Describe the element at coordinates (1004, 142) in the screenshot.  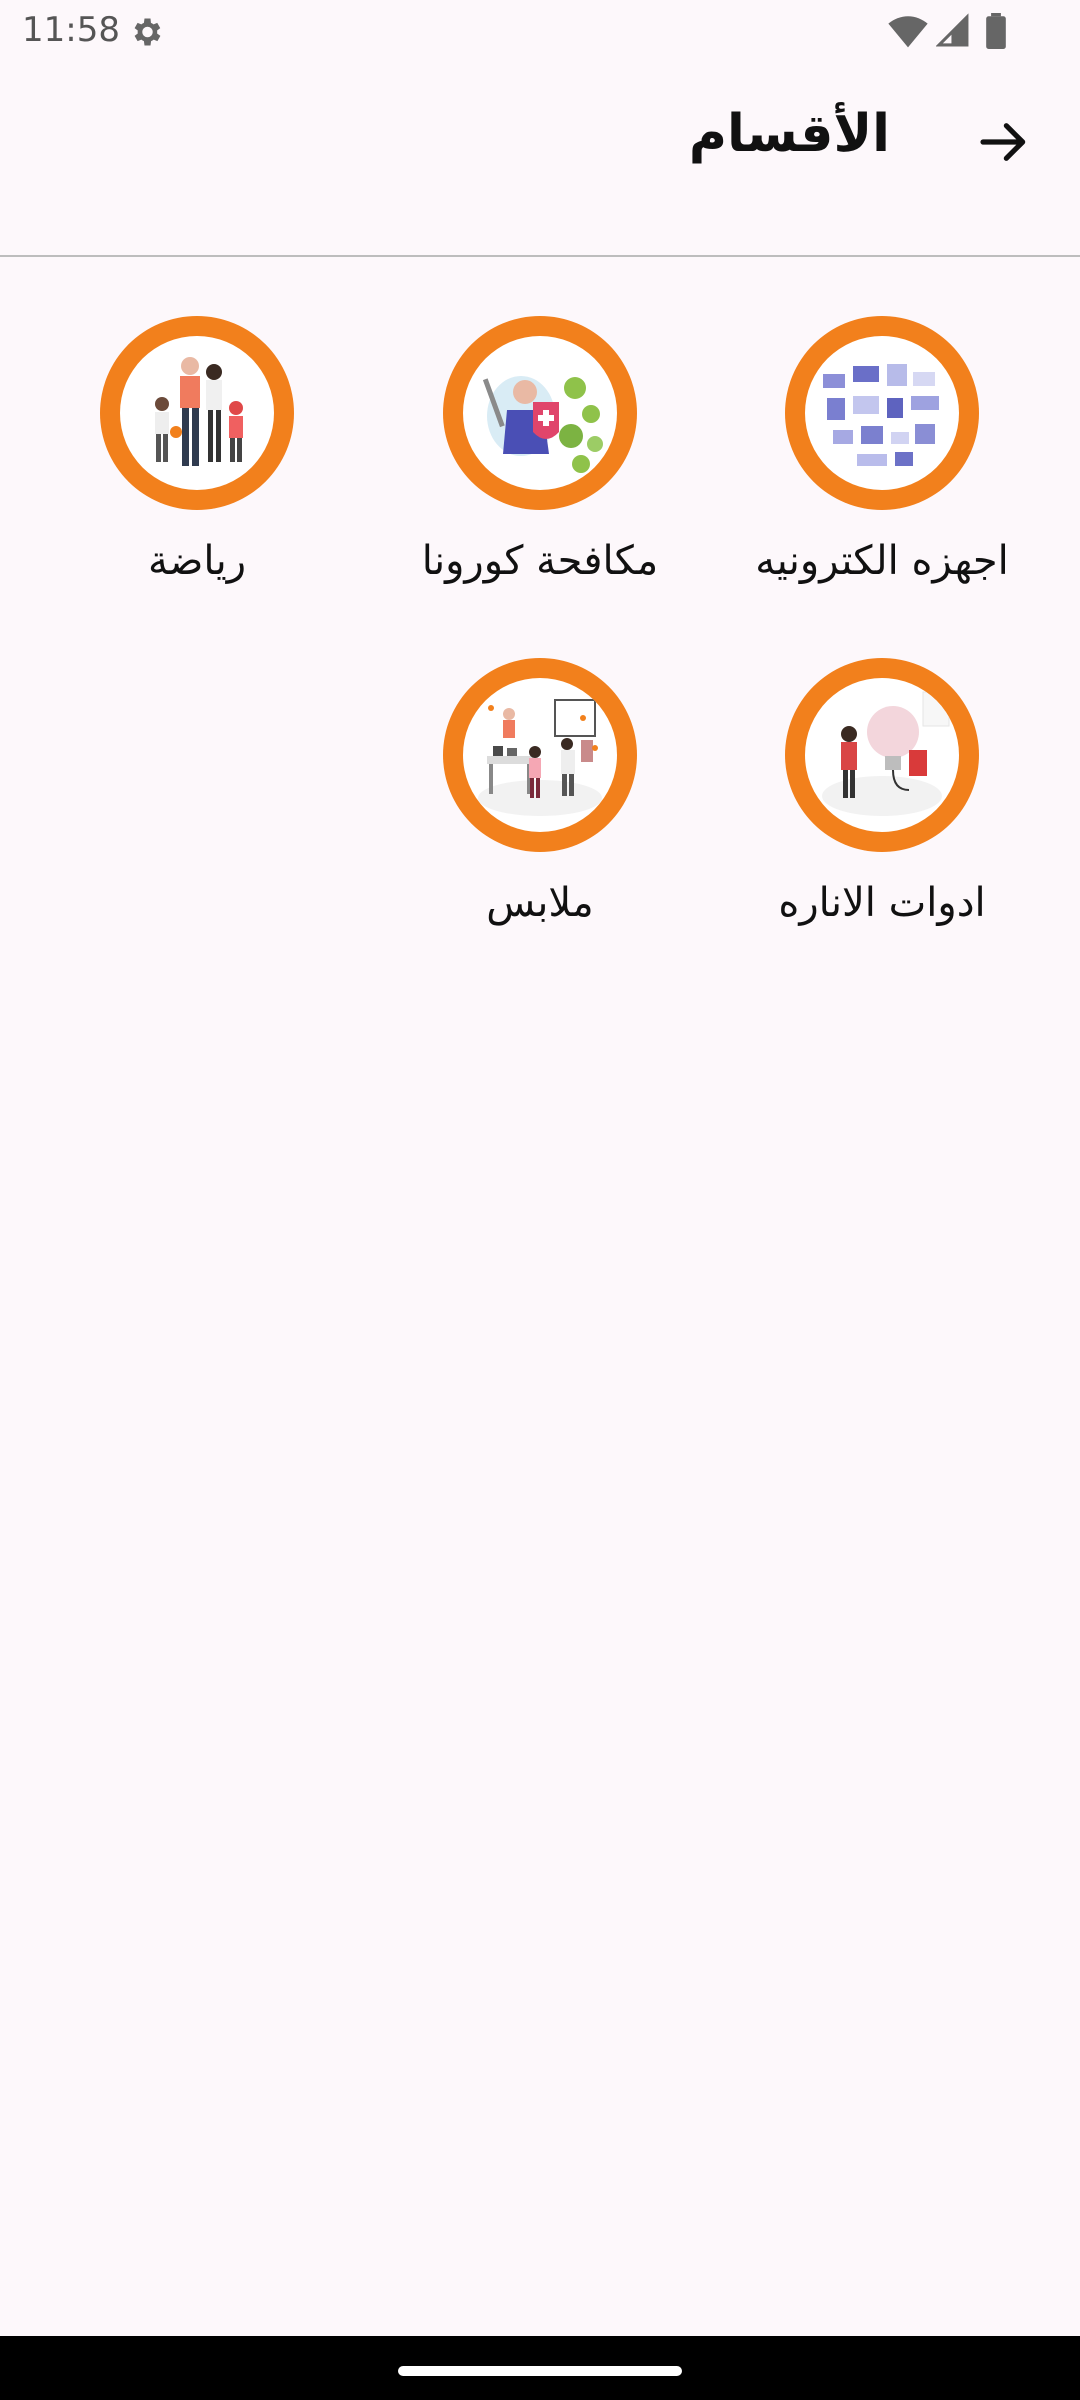
I see `arrow-right-icon` at that location.